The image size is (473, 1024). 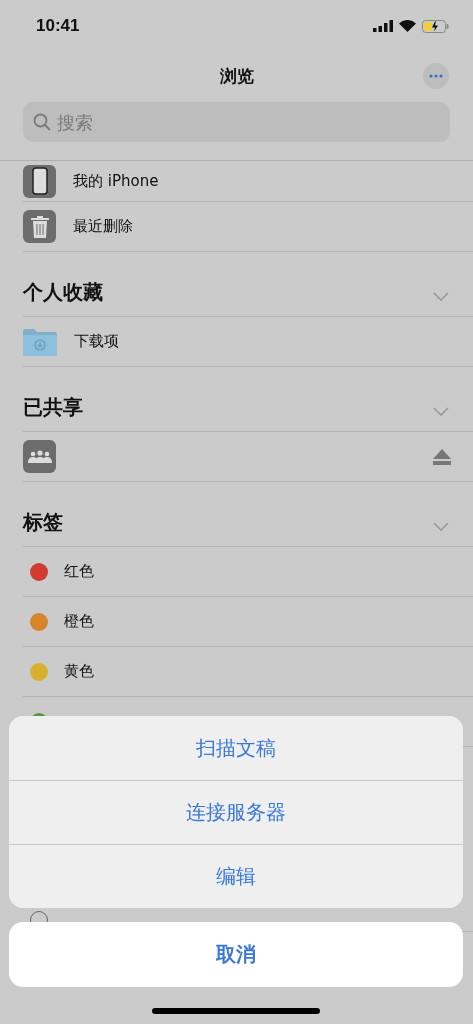 What do you see at coordinates (236, 954) in the screenshot?
I see `cancel-button: 取消` at bounding box center [236, 954].